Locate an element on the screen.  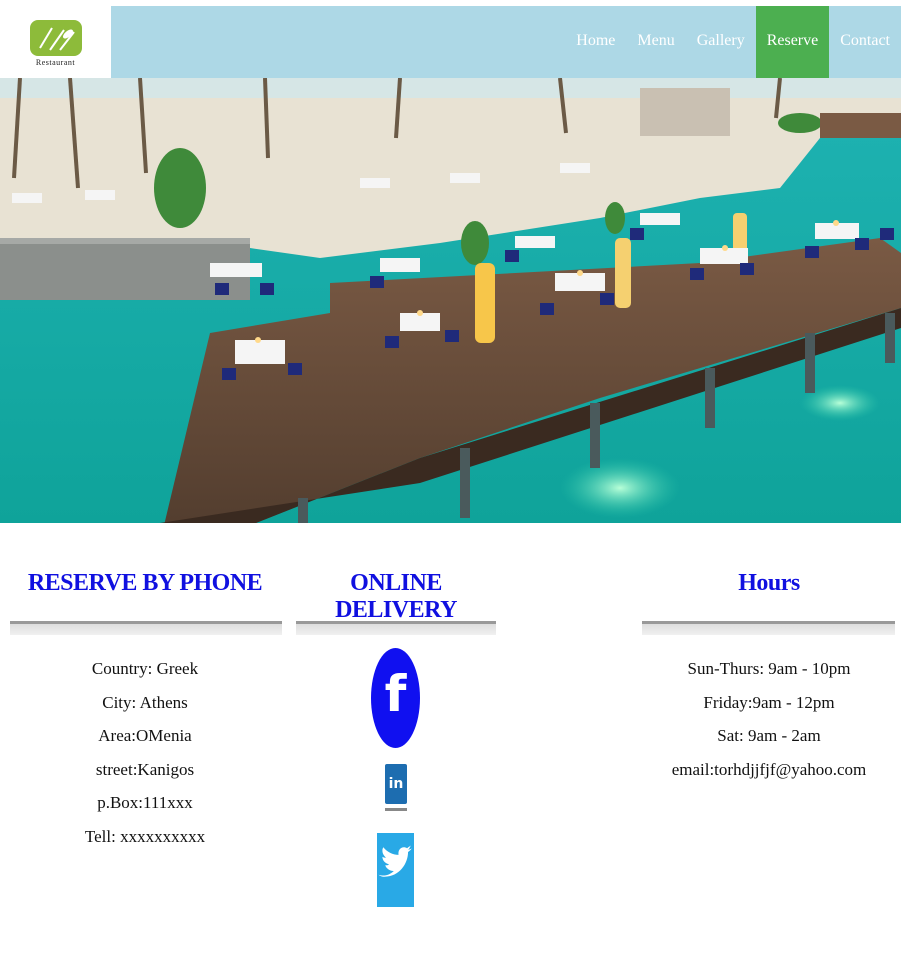
facebook-icon: f is located at coordinates (395, 698).